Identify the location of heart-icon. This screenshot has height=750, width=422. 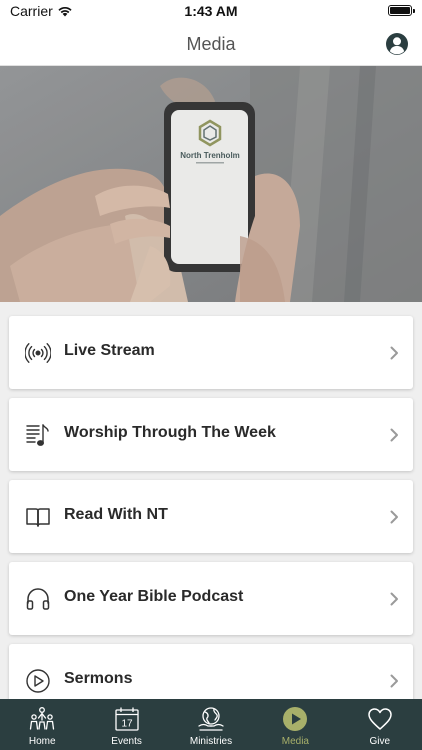
(380, 719).